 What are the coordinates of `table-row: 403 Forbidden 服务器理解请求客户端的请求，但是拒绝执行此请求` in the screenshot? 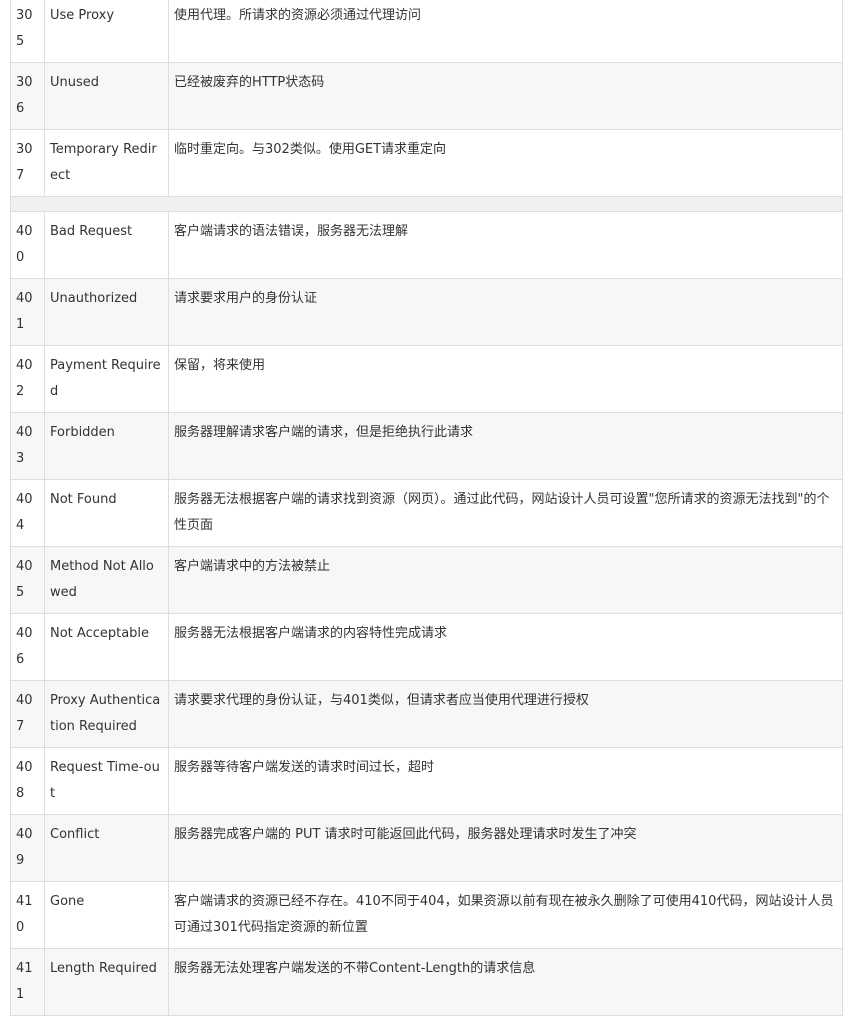 It's located at (426, 446).